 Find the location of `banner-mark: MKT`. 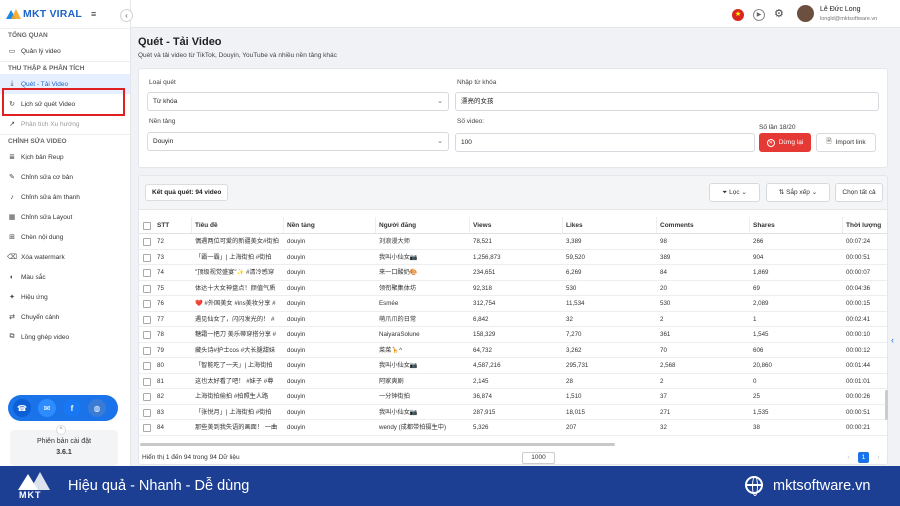

banner-mark: MKT is located at coordinates (30, 495).